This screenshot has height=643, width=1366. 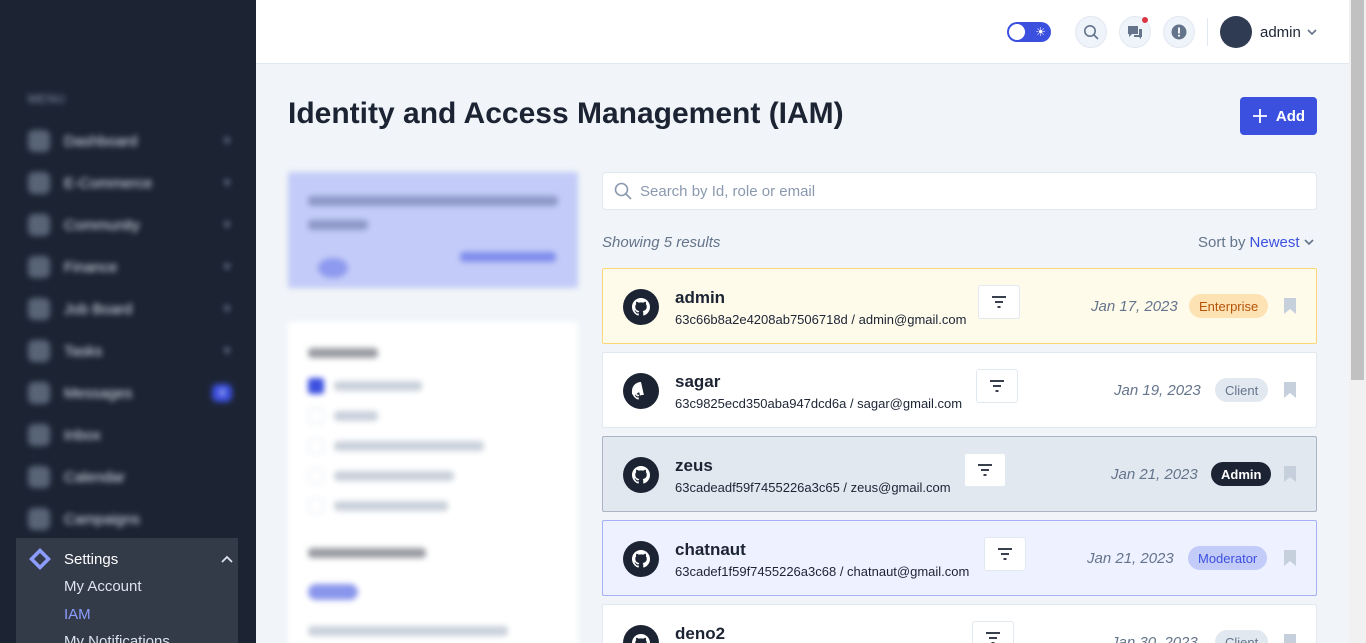 I want to click on user-date: Jan 21, 2023, so click(x=1154, y=474).